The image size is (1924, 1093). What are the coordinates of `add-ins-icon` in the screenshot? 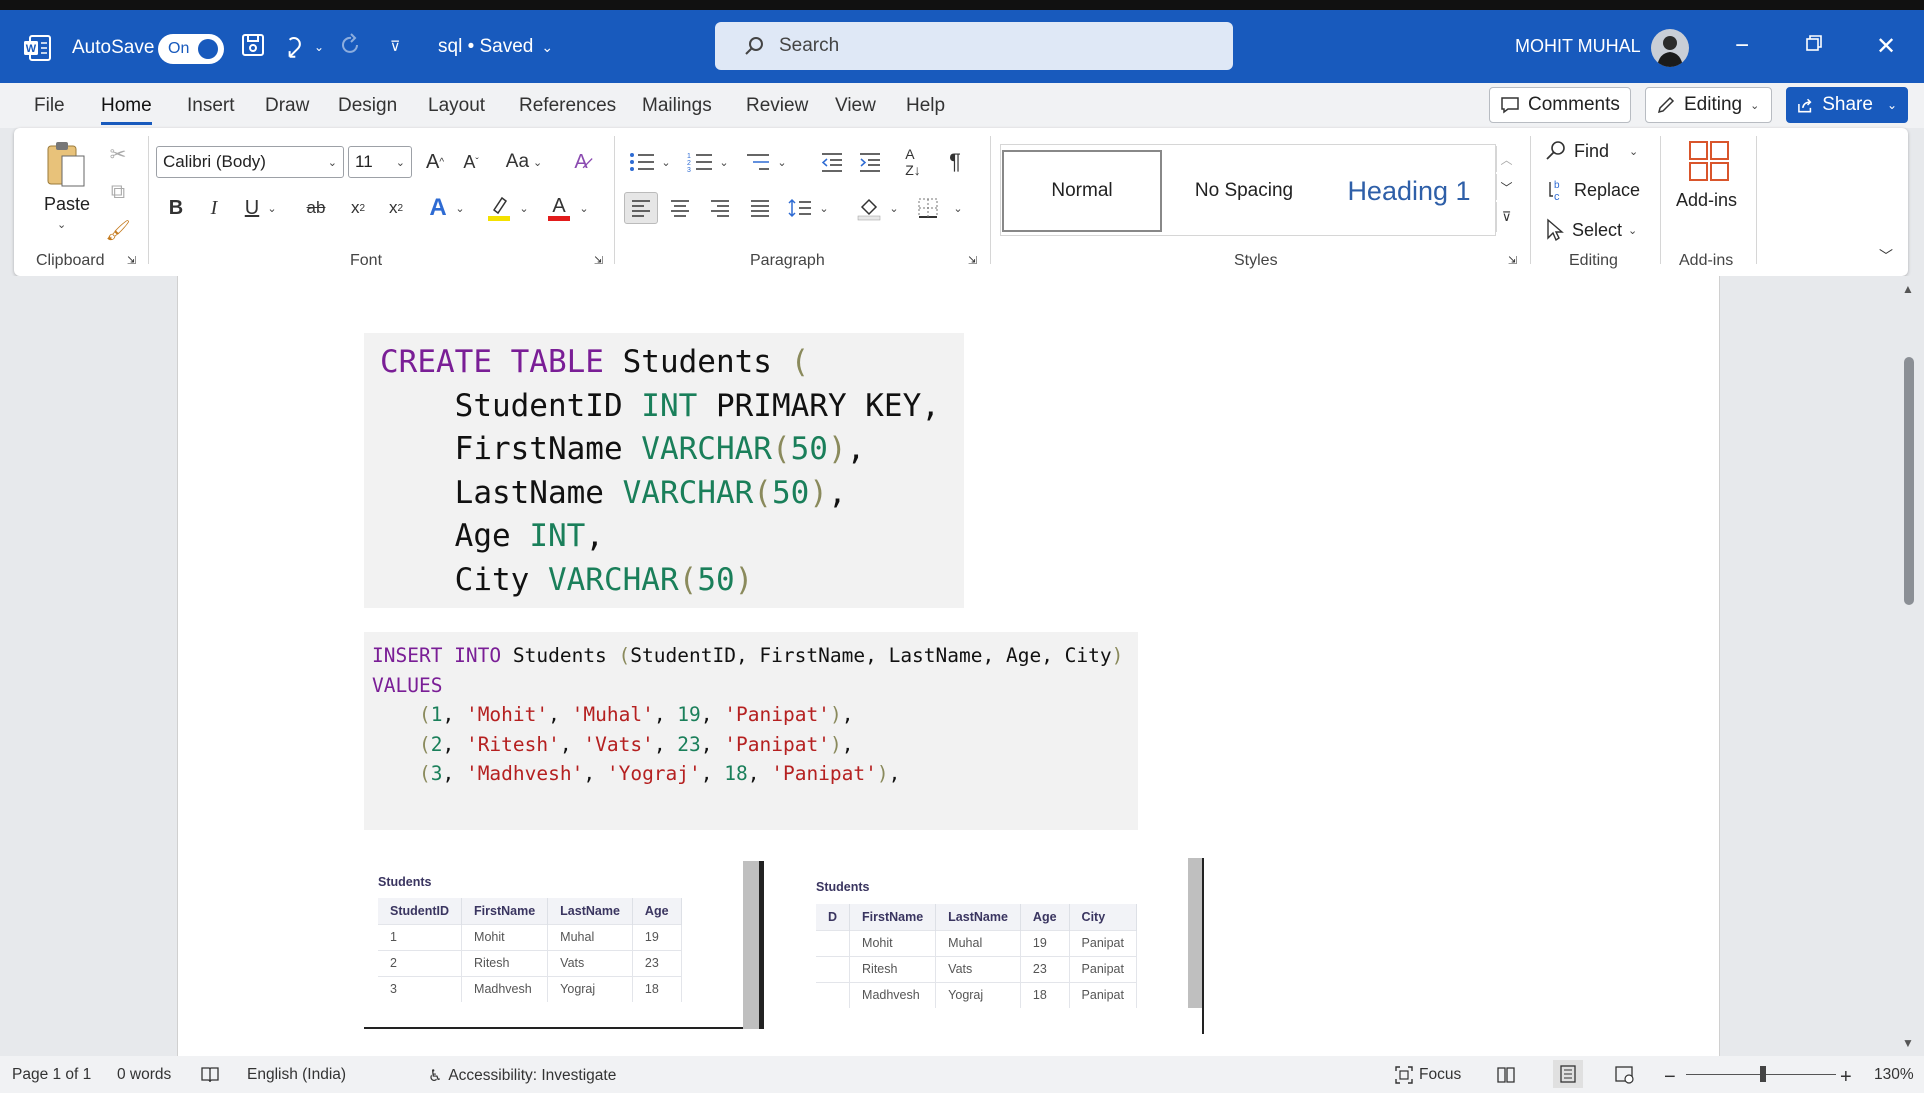 It's located at (1709, 161).